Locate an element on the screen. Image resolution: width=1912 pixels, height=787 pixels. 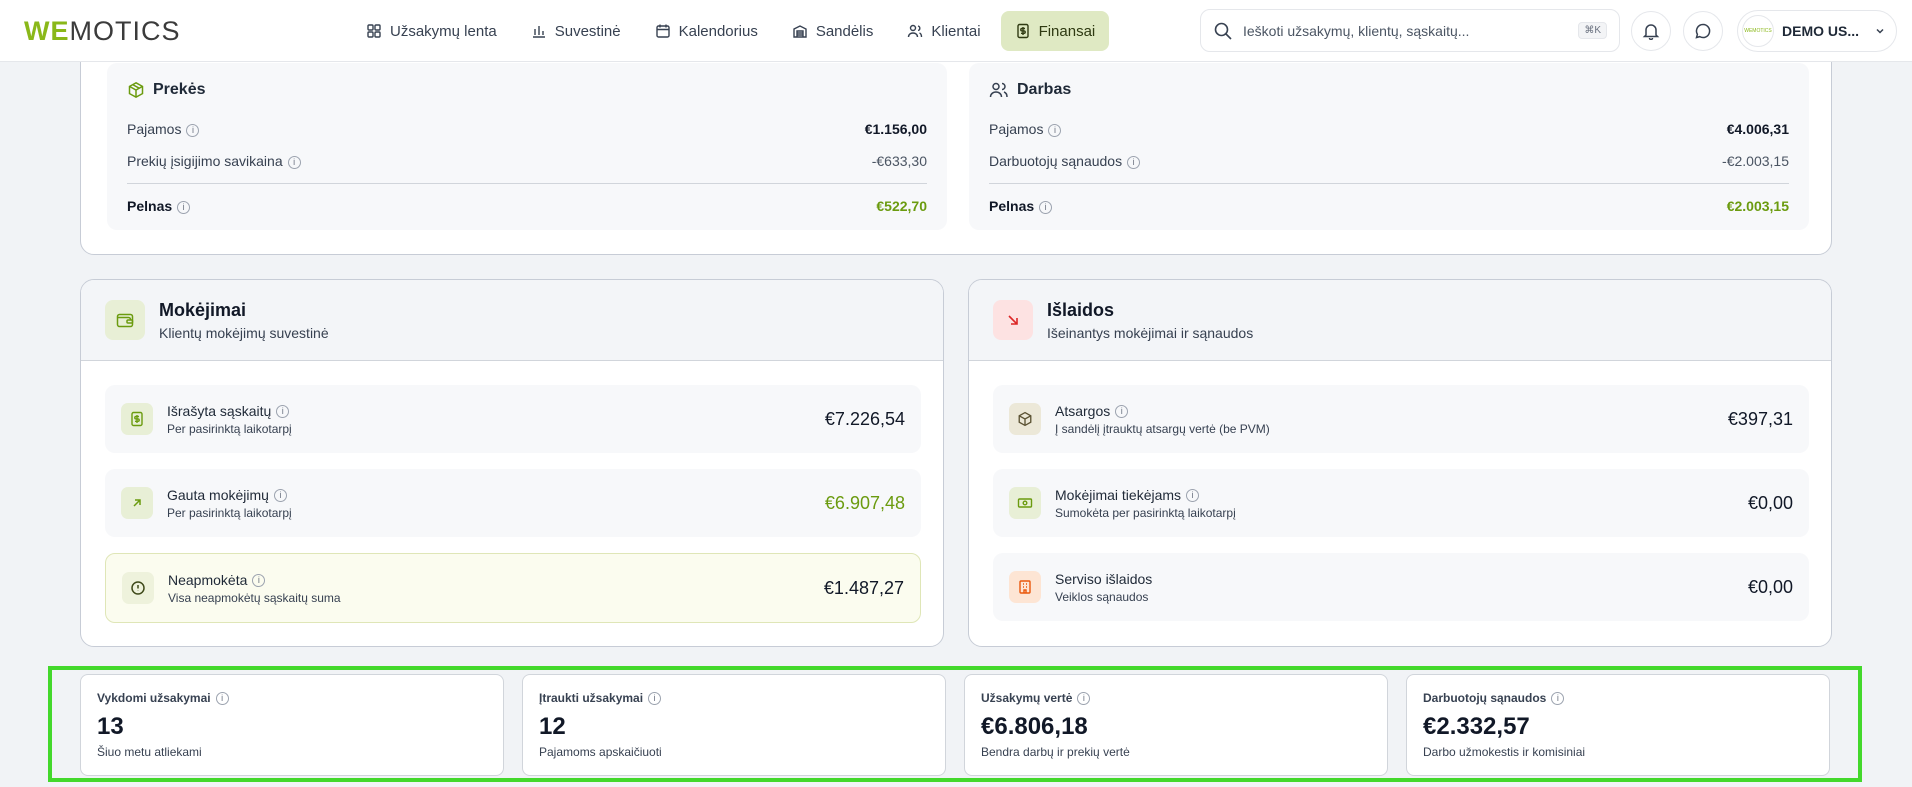
nav-item-orders-board: Užsakymų lenta is located at coordinates (431, 31).